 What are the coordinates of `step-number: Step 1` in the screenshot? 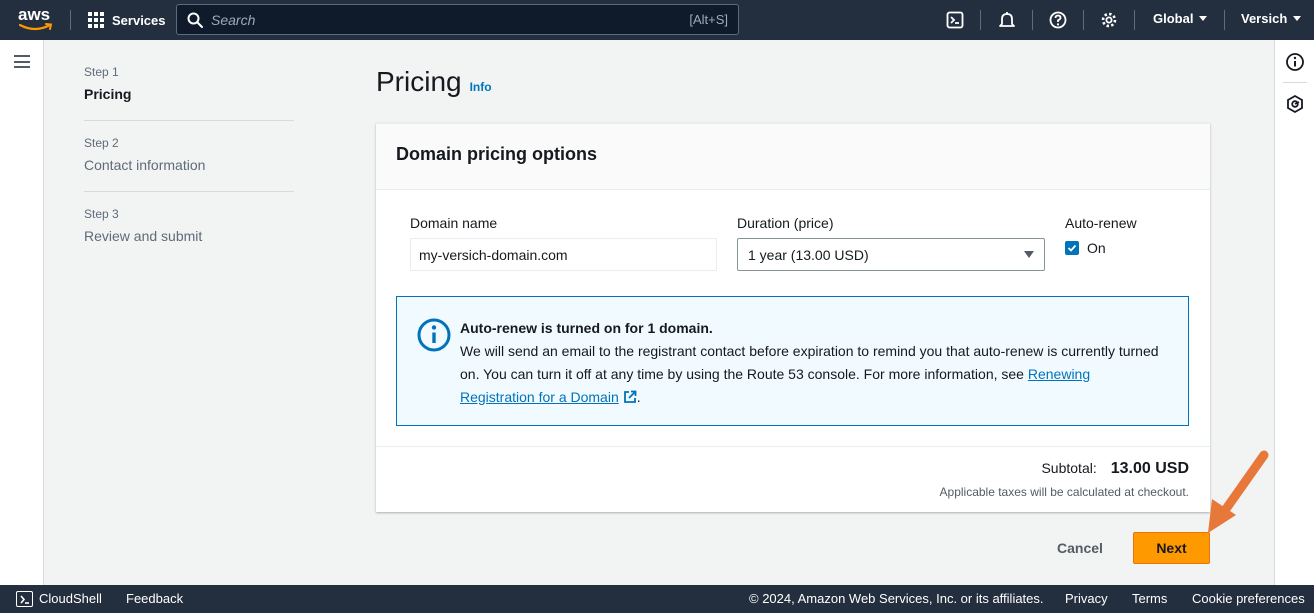 It's located at (101, 72).